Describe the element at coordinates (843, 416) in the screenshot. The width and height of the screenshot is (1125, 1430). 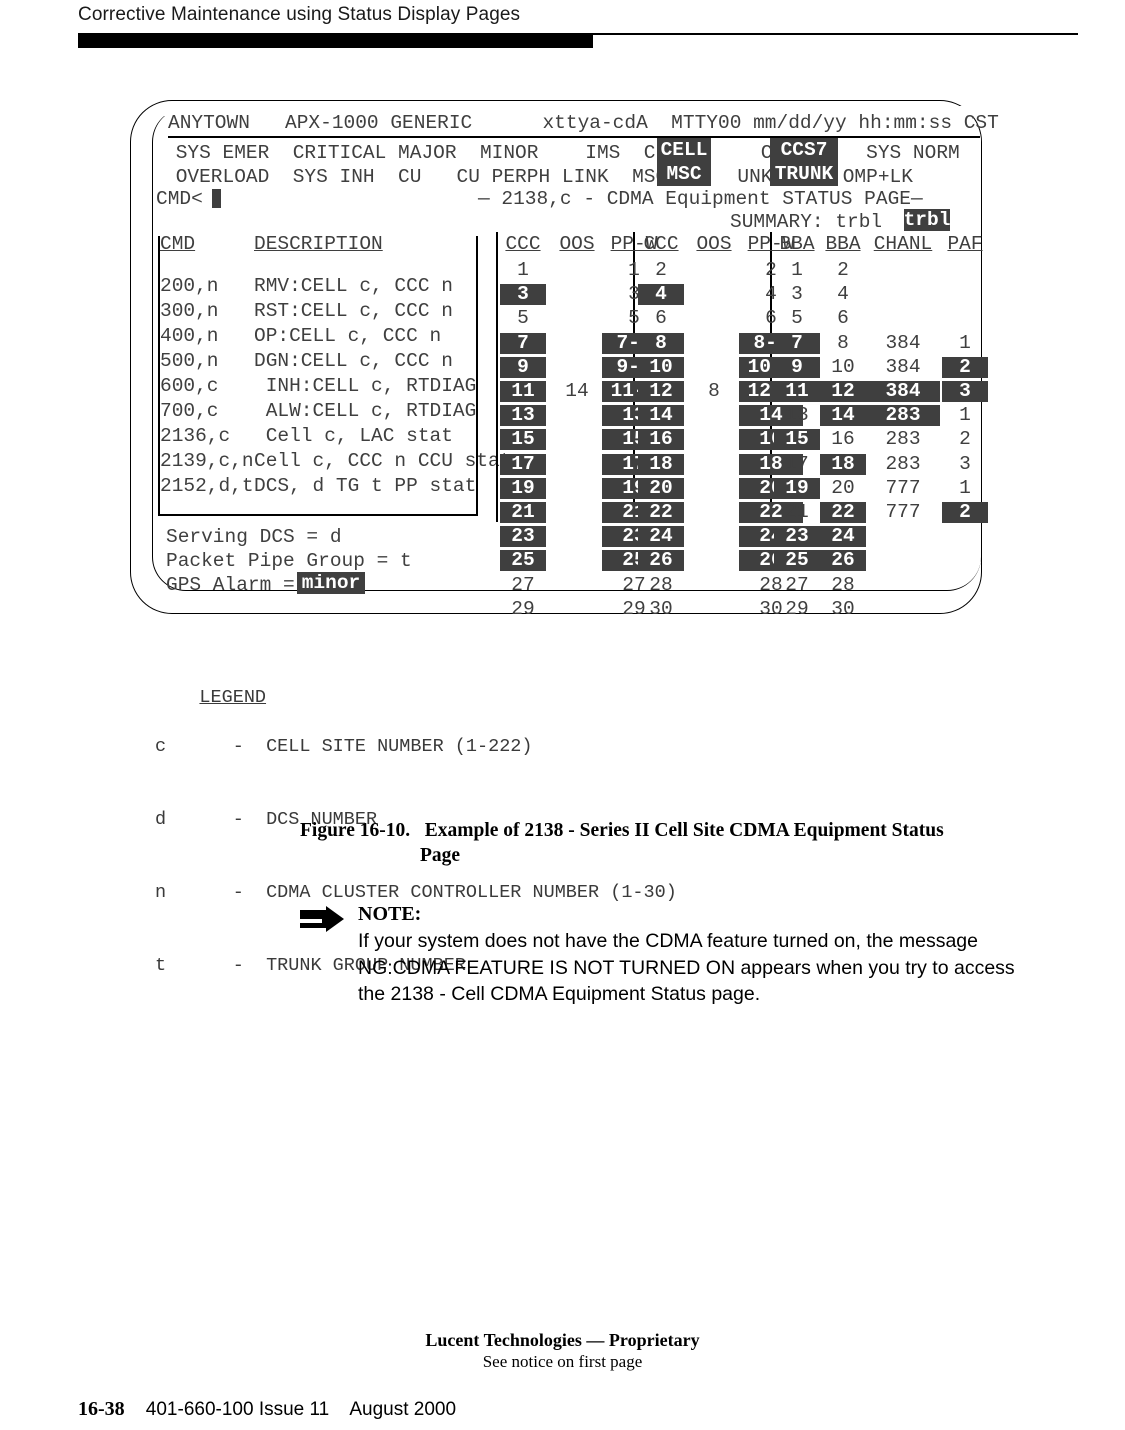
I see `matrix-cell-bba-even: 14` at that location.